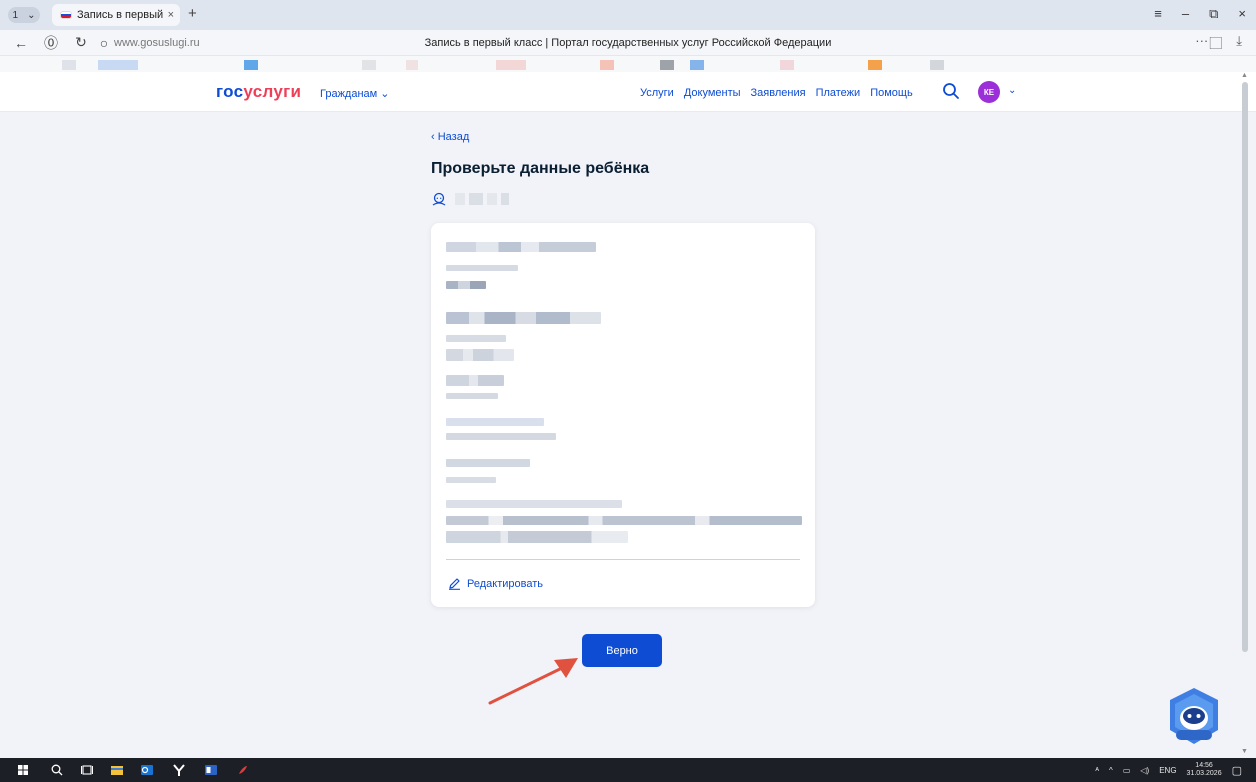  What do you see at coordinates (349, 94) in the screenshot?
I see `citizens-label: Гражданам` at bounding box center [349, 94].